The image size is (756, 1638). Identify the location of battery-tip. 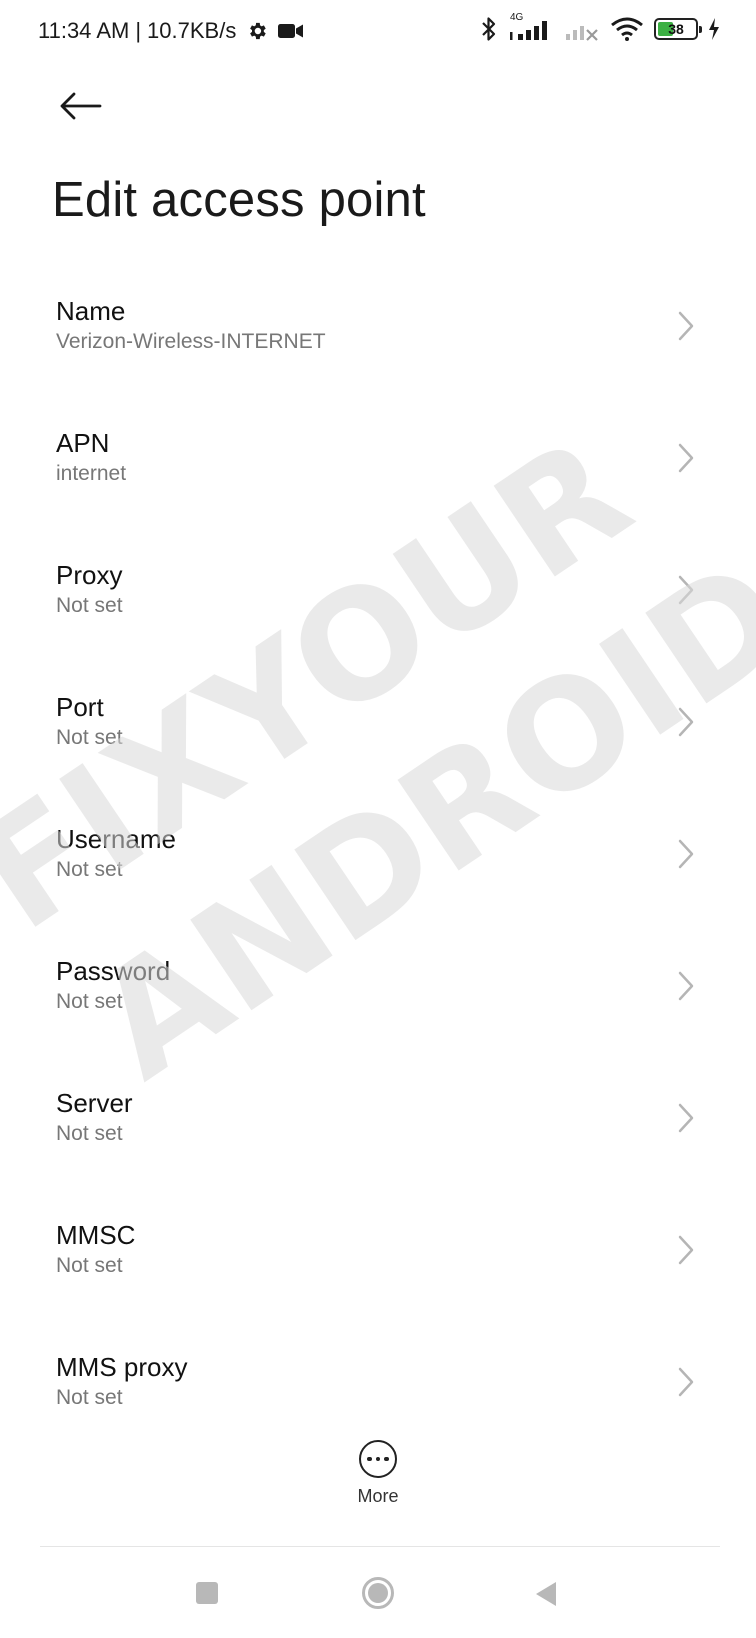
(700, 29).